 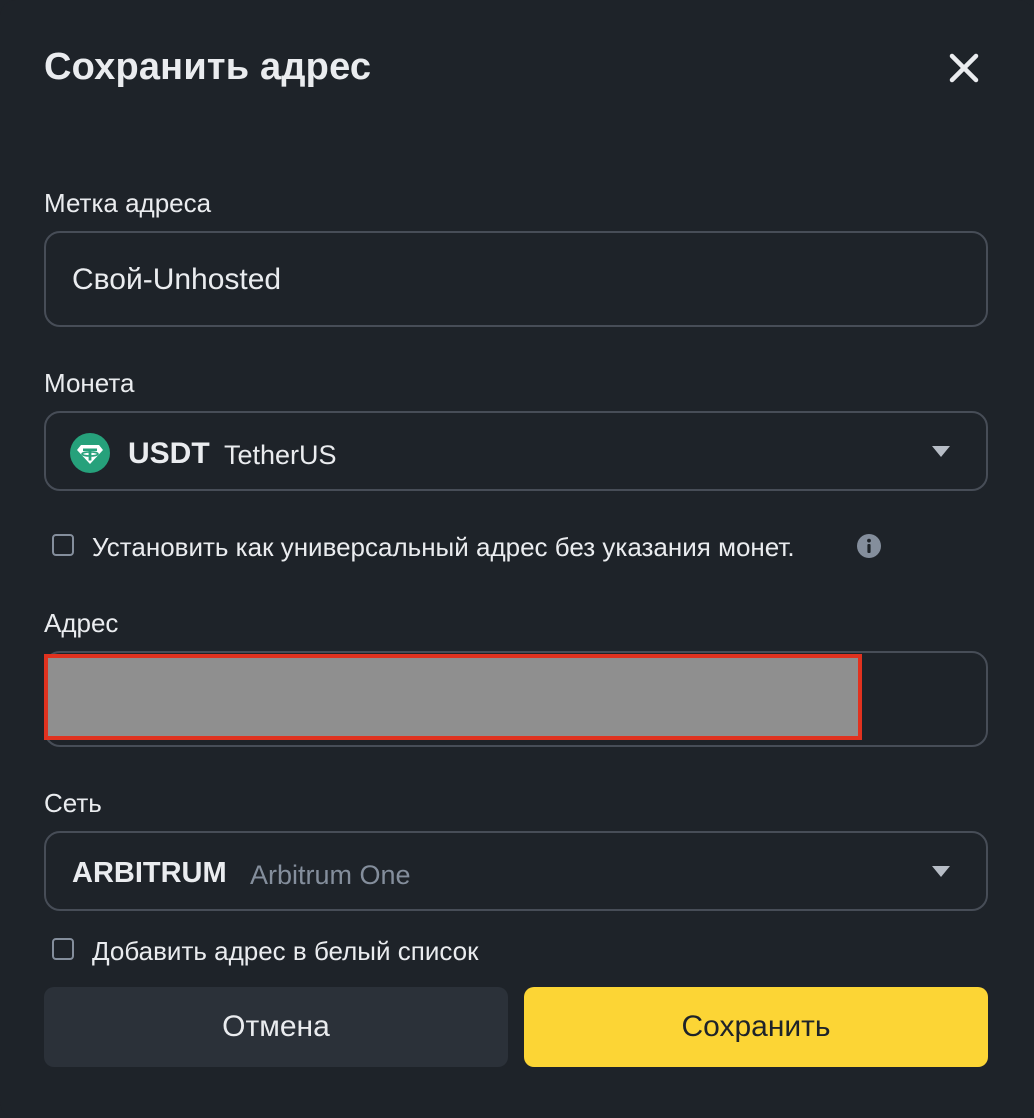 What do you see at coordinates (177, 279) in the screenshot?
I see `address-label-value: Свой-Unhosted` at bounding box center [177, 279].